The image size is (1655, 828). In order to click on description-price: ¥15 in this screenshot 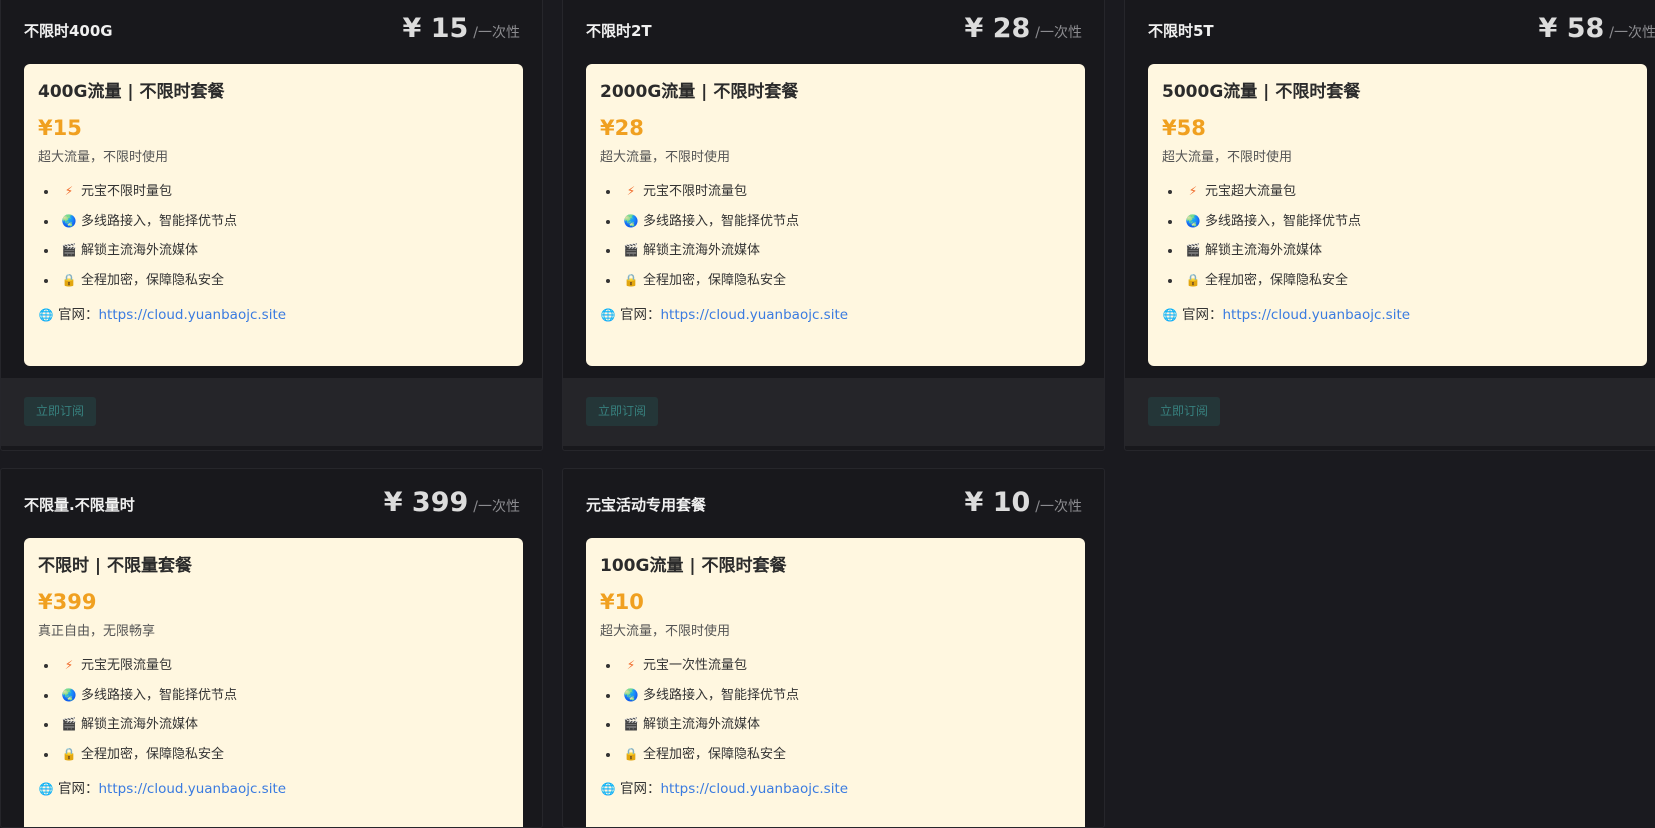, I will do `click(60, 128)`.